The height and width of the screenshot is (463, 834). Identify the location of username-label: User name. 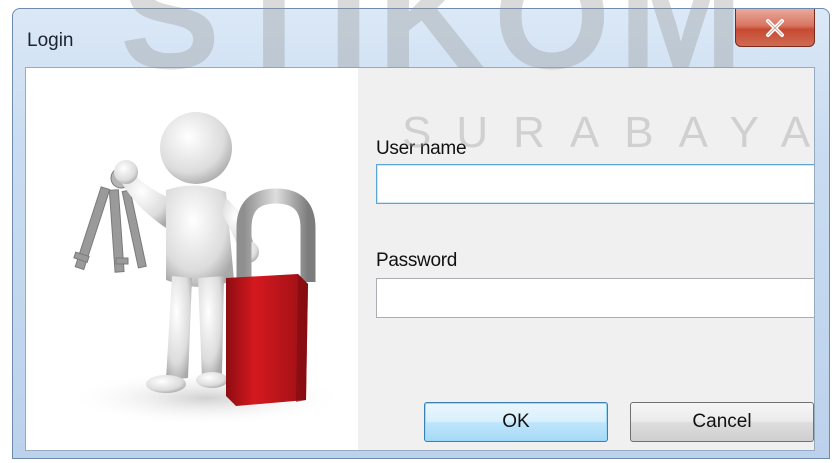
(421, 148).